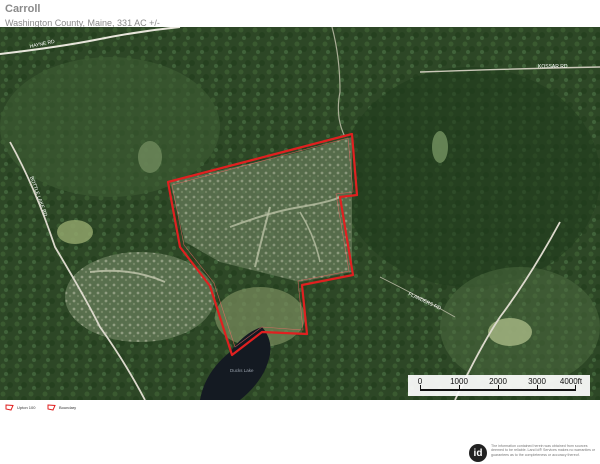 This screenshot has width=600, height=464. I want to click on scale-label: 4000ft, so click(571, 381).